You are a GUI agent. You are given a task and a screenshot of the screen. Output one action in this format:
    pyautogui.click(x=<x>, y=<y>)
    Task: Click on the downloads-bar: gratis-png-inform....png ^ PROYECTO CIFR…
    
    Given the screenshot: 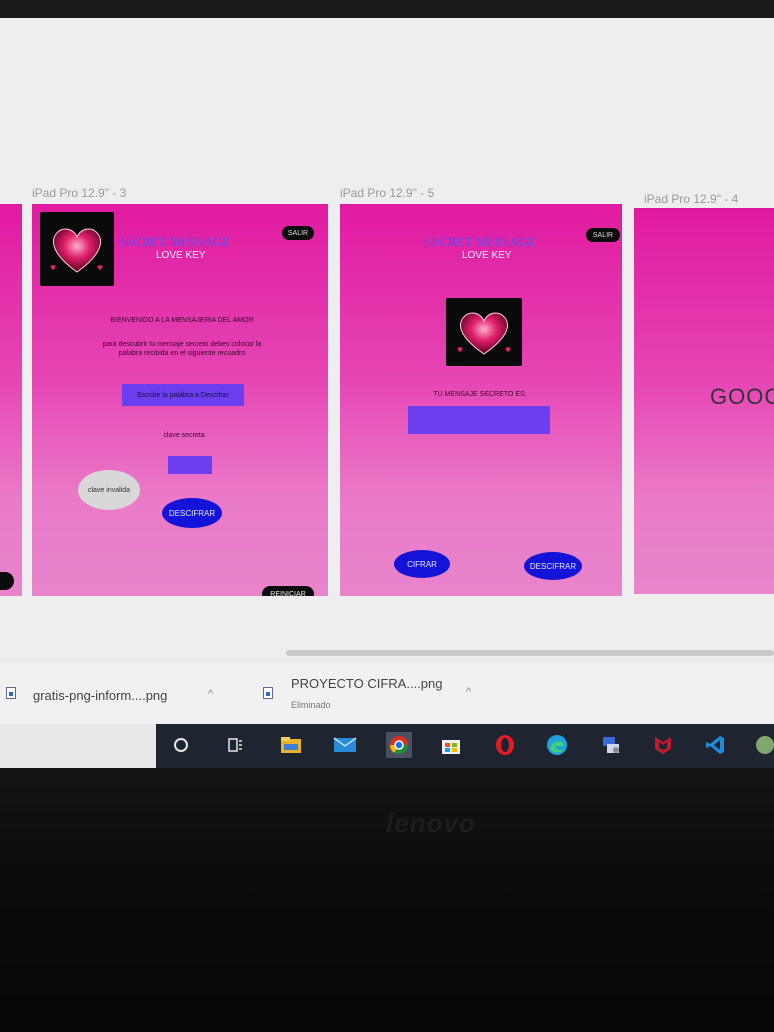 What is the action you would take?
    pyautogui.click(x=387, y=694)
    